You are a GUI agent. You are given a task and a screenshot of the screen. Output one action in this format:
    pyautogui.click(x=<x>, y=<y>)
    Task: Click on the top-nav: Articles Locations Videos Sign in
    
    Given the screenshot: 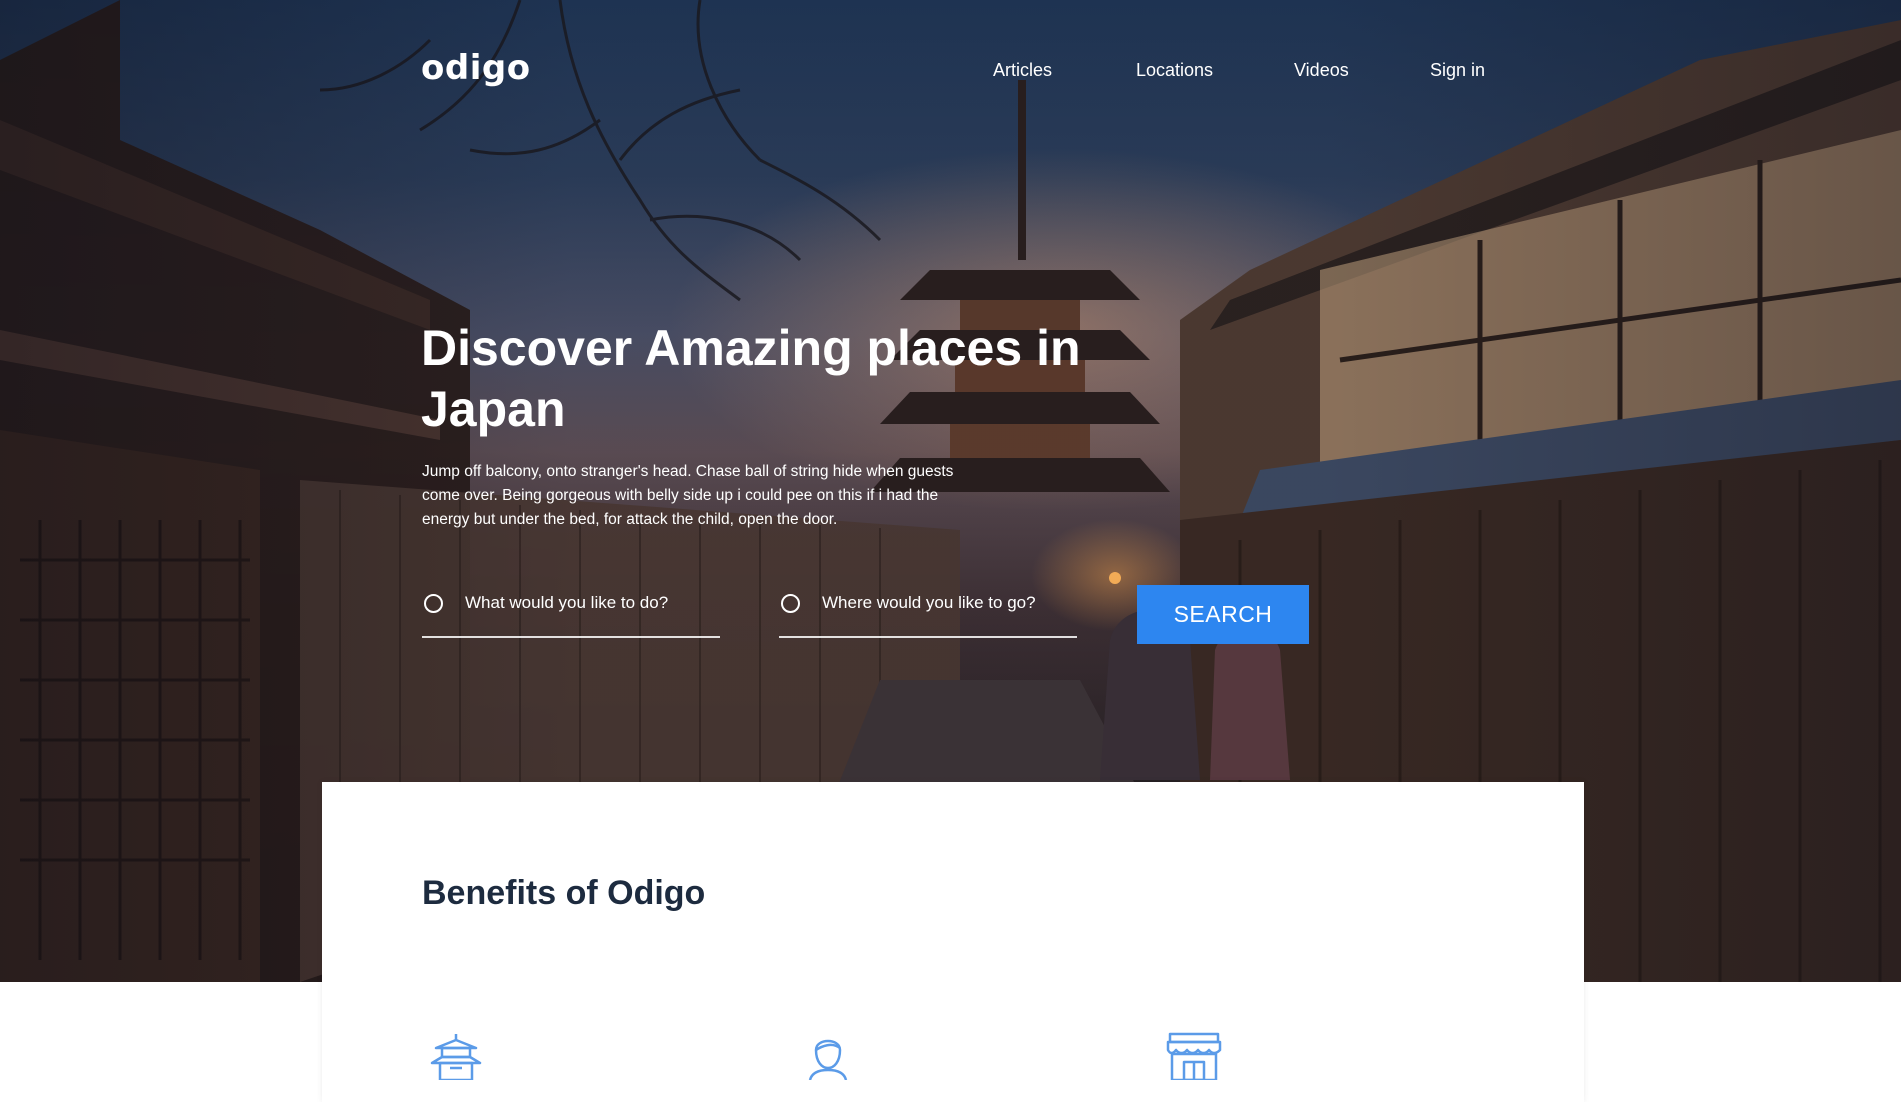 What is the action you would take?
    pyautogui.click(x=950, y=75)
    